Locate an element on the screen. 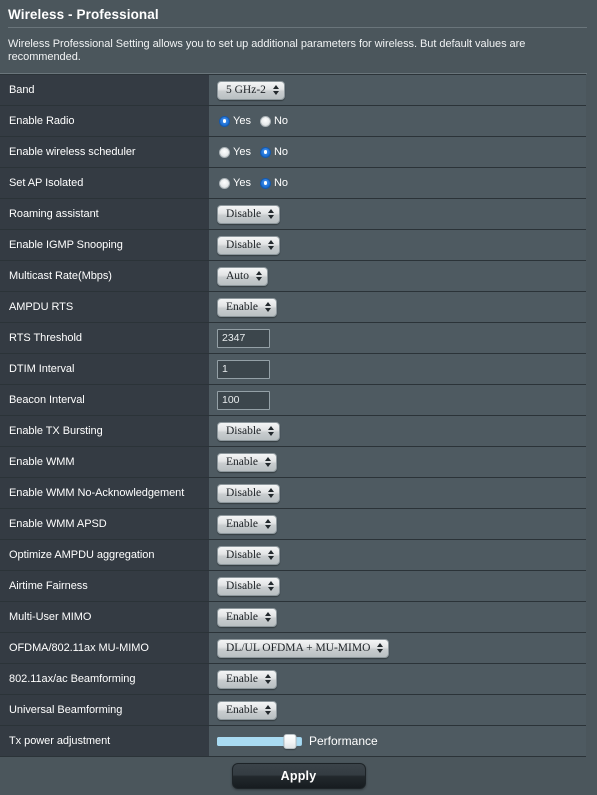 The image size is (597, 795). select-ofdma-802-11ax-mu-mimo: DL/UL OFDMA + MU-MIMO is located at coordinates (303, 648).